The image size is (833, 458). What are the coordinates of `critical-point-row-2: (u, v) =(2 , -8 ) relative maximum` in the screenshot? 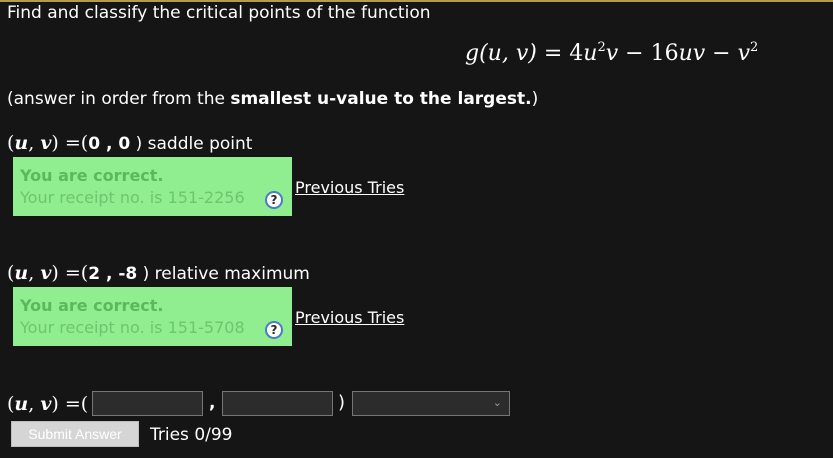 It's located at (158, 273).